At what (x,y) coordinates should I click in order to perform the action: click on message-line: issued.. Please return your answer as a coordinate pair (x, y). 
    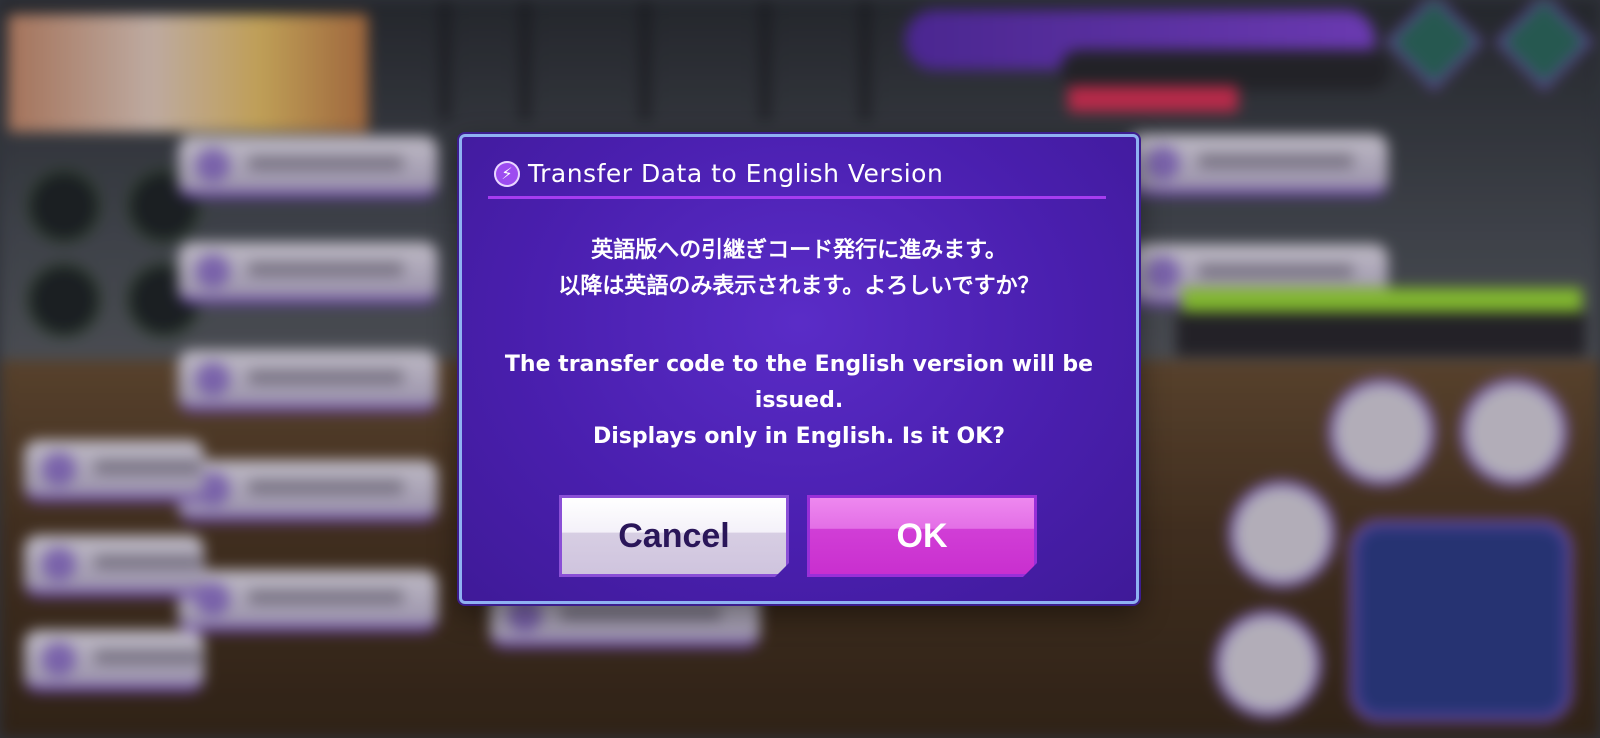
    Looking at the image, I should click on (799, 400).